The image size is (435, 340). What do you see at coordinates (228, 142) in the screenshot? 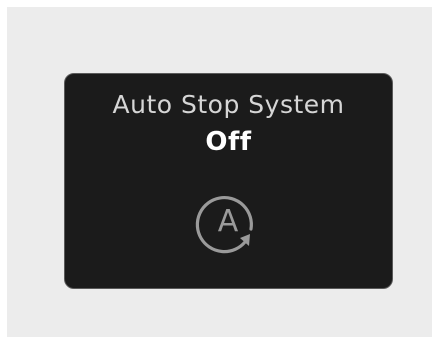
I see `status-value: Off` at bounding box center [228, 142].